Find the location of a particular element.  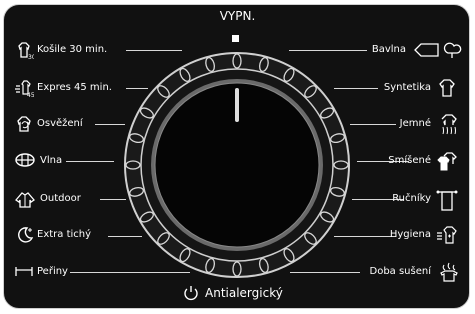

program-label-express: Expres 45 min. is located at coordinates (74, 87).